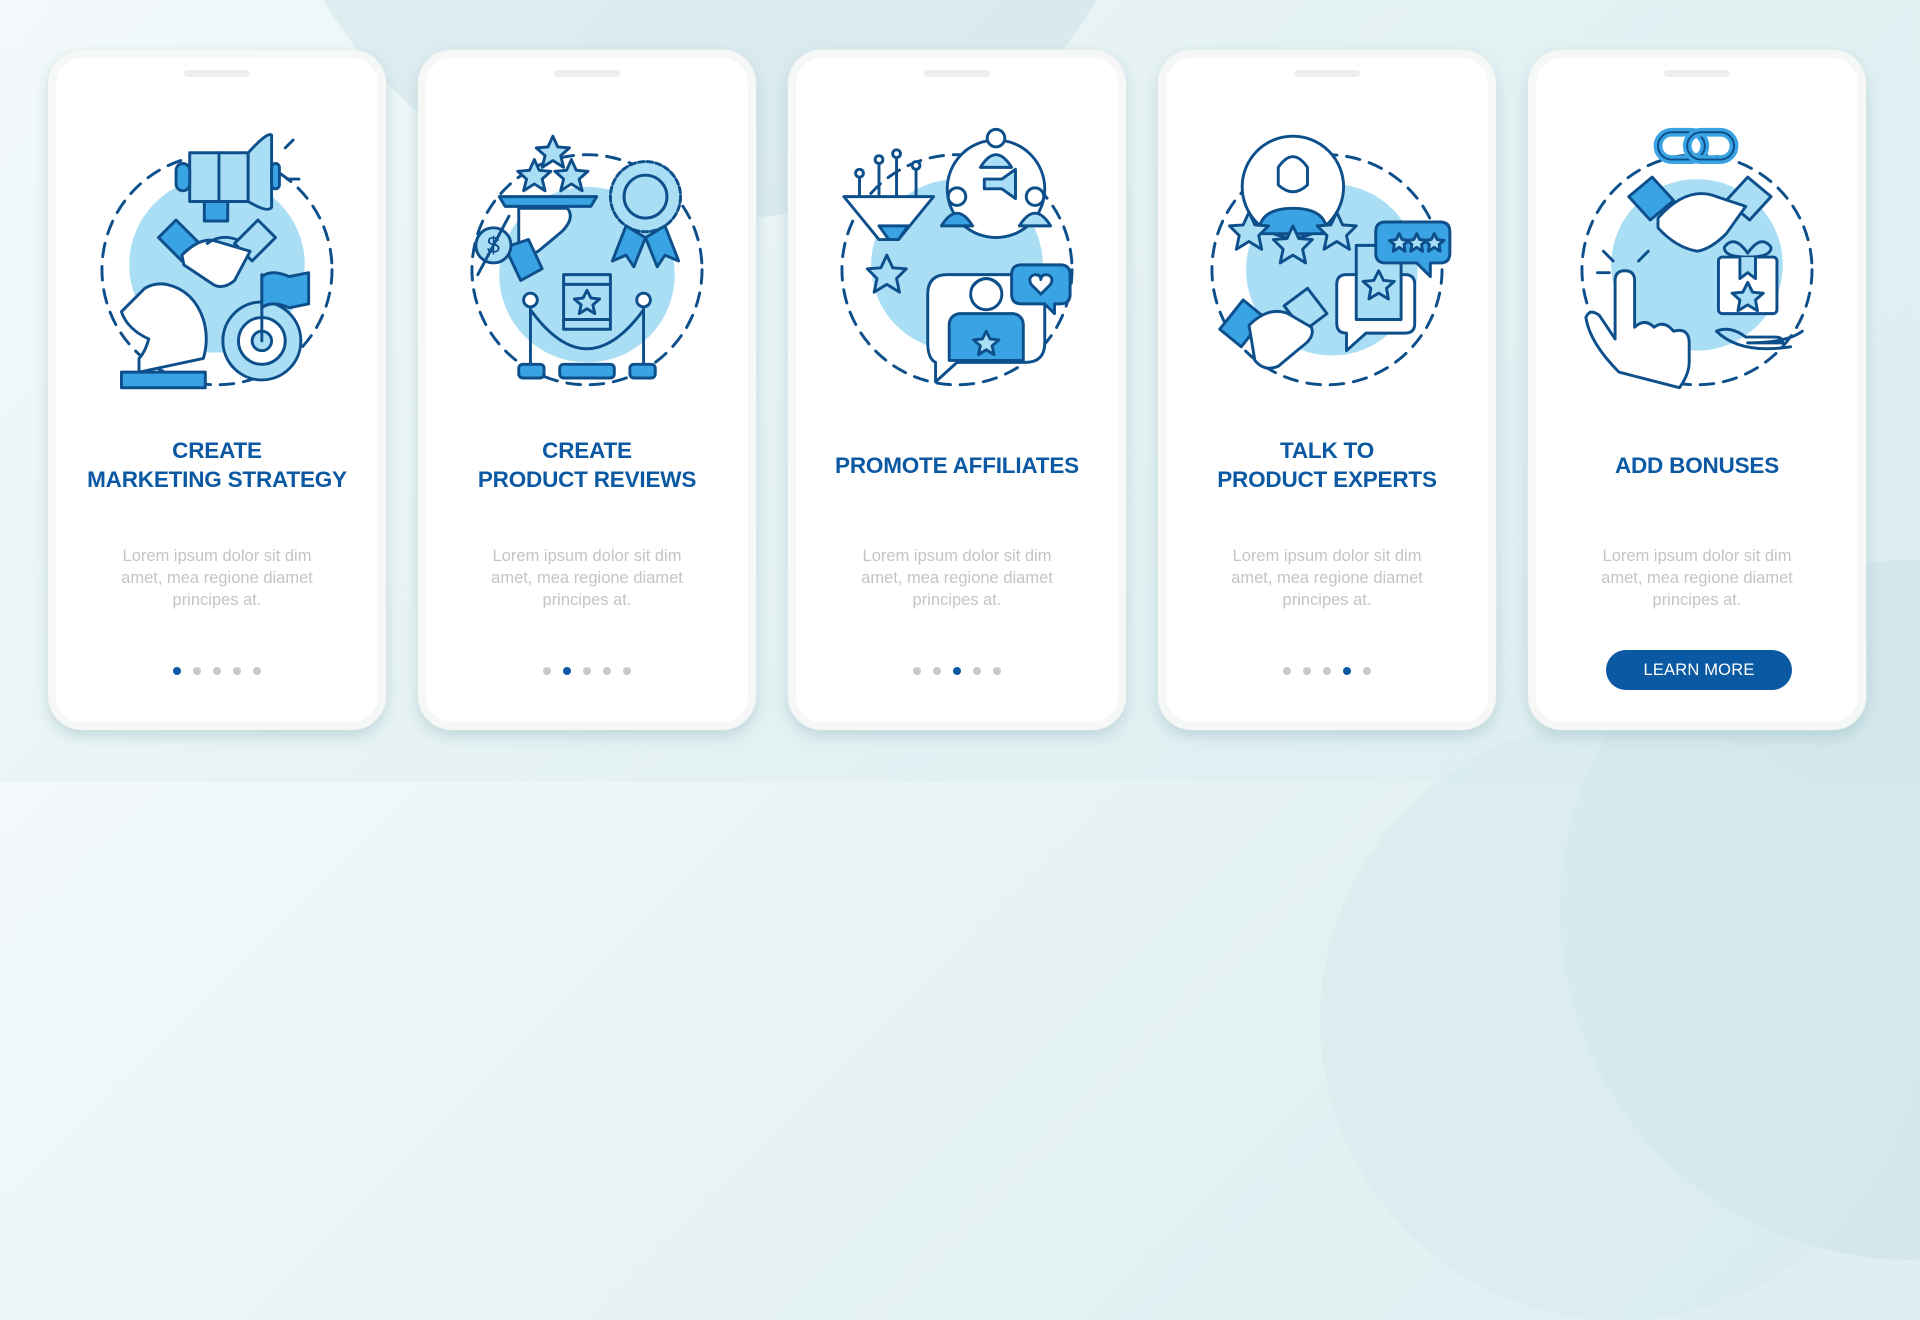 This screenshot has width=1920, height=1320. I want to click on title-line: TALK TO, so click(1326, 450).